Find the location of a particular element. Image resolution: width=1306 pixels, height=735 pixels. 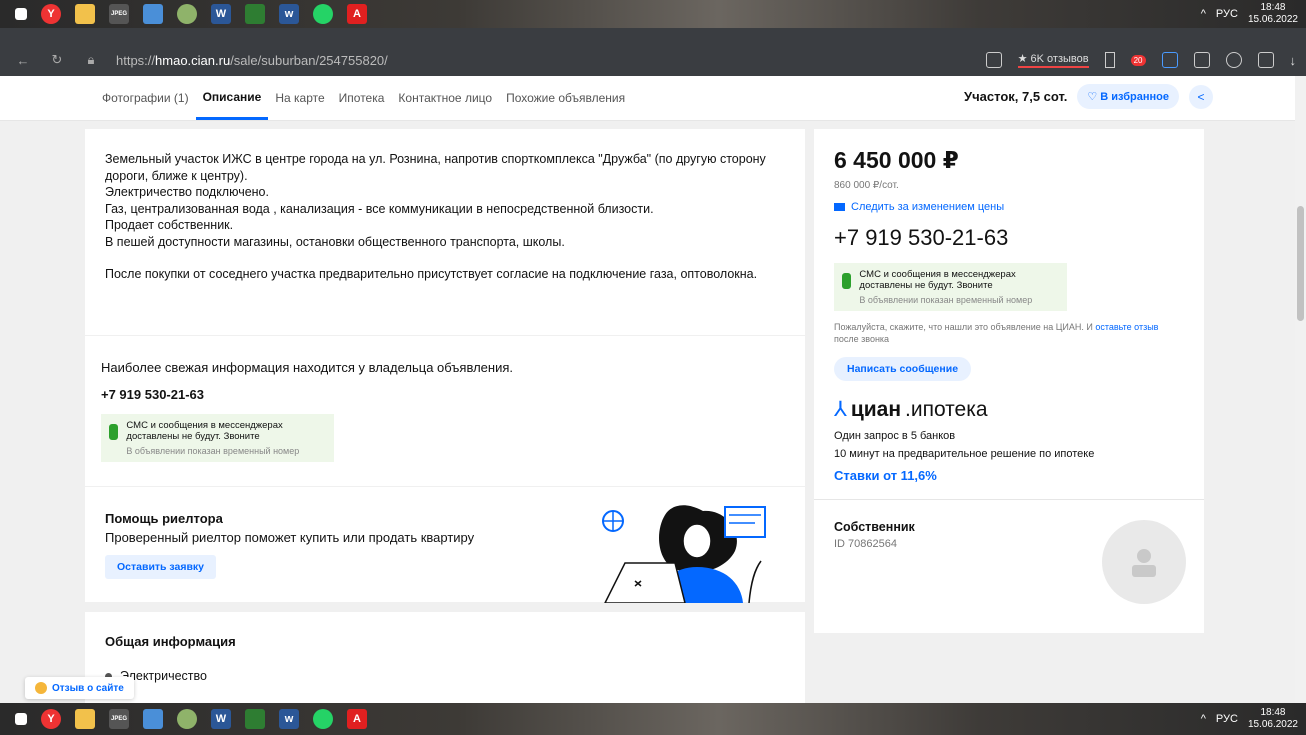

share-icon: < is located at coordinates (1201, 96).